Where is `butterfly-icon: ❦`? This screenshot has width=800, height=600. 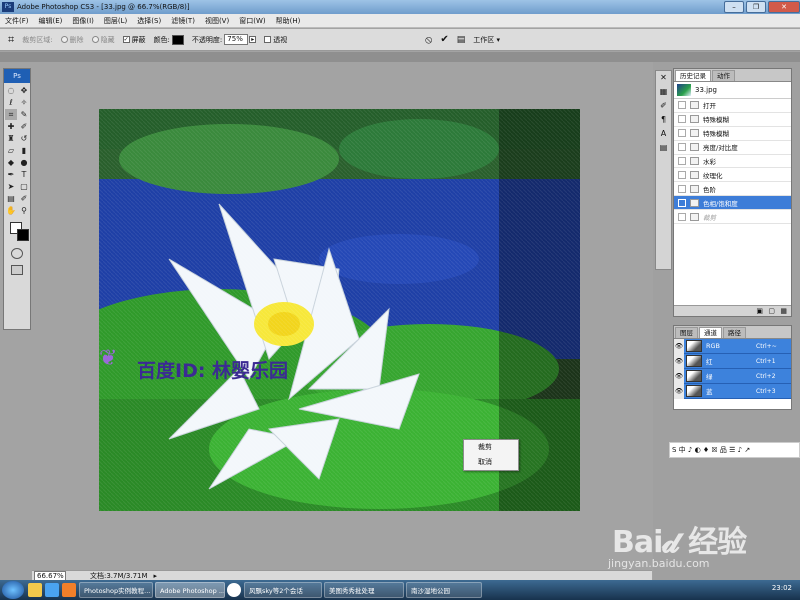 butterfly-icon: ❦ is located at coordinates (108, 358).